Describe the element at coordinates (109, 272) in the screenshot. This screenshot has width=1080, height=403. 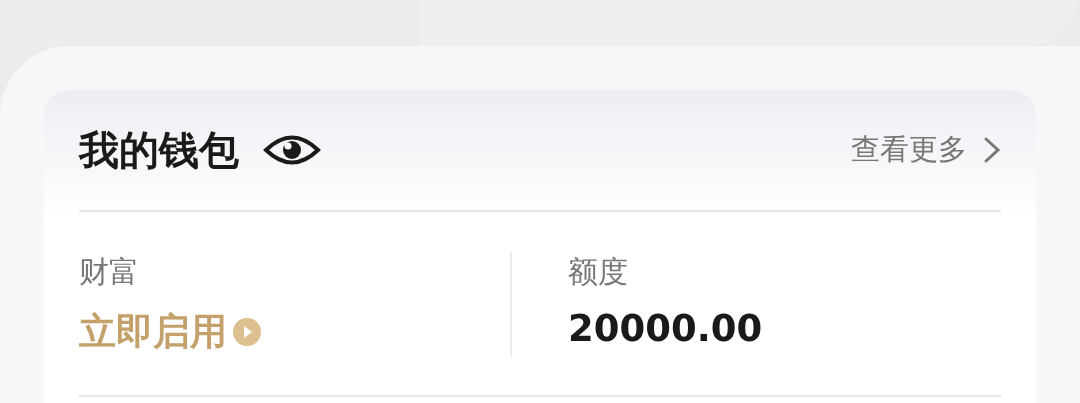
I see `field-label: 财富` at that location.